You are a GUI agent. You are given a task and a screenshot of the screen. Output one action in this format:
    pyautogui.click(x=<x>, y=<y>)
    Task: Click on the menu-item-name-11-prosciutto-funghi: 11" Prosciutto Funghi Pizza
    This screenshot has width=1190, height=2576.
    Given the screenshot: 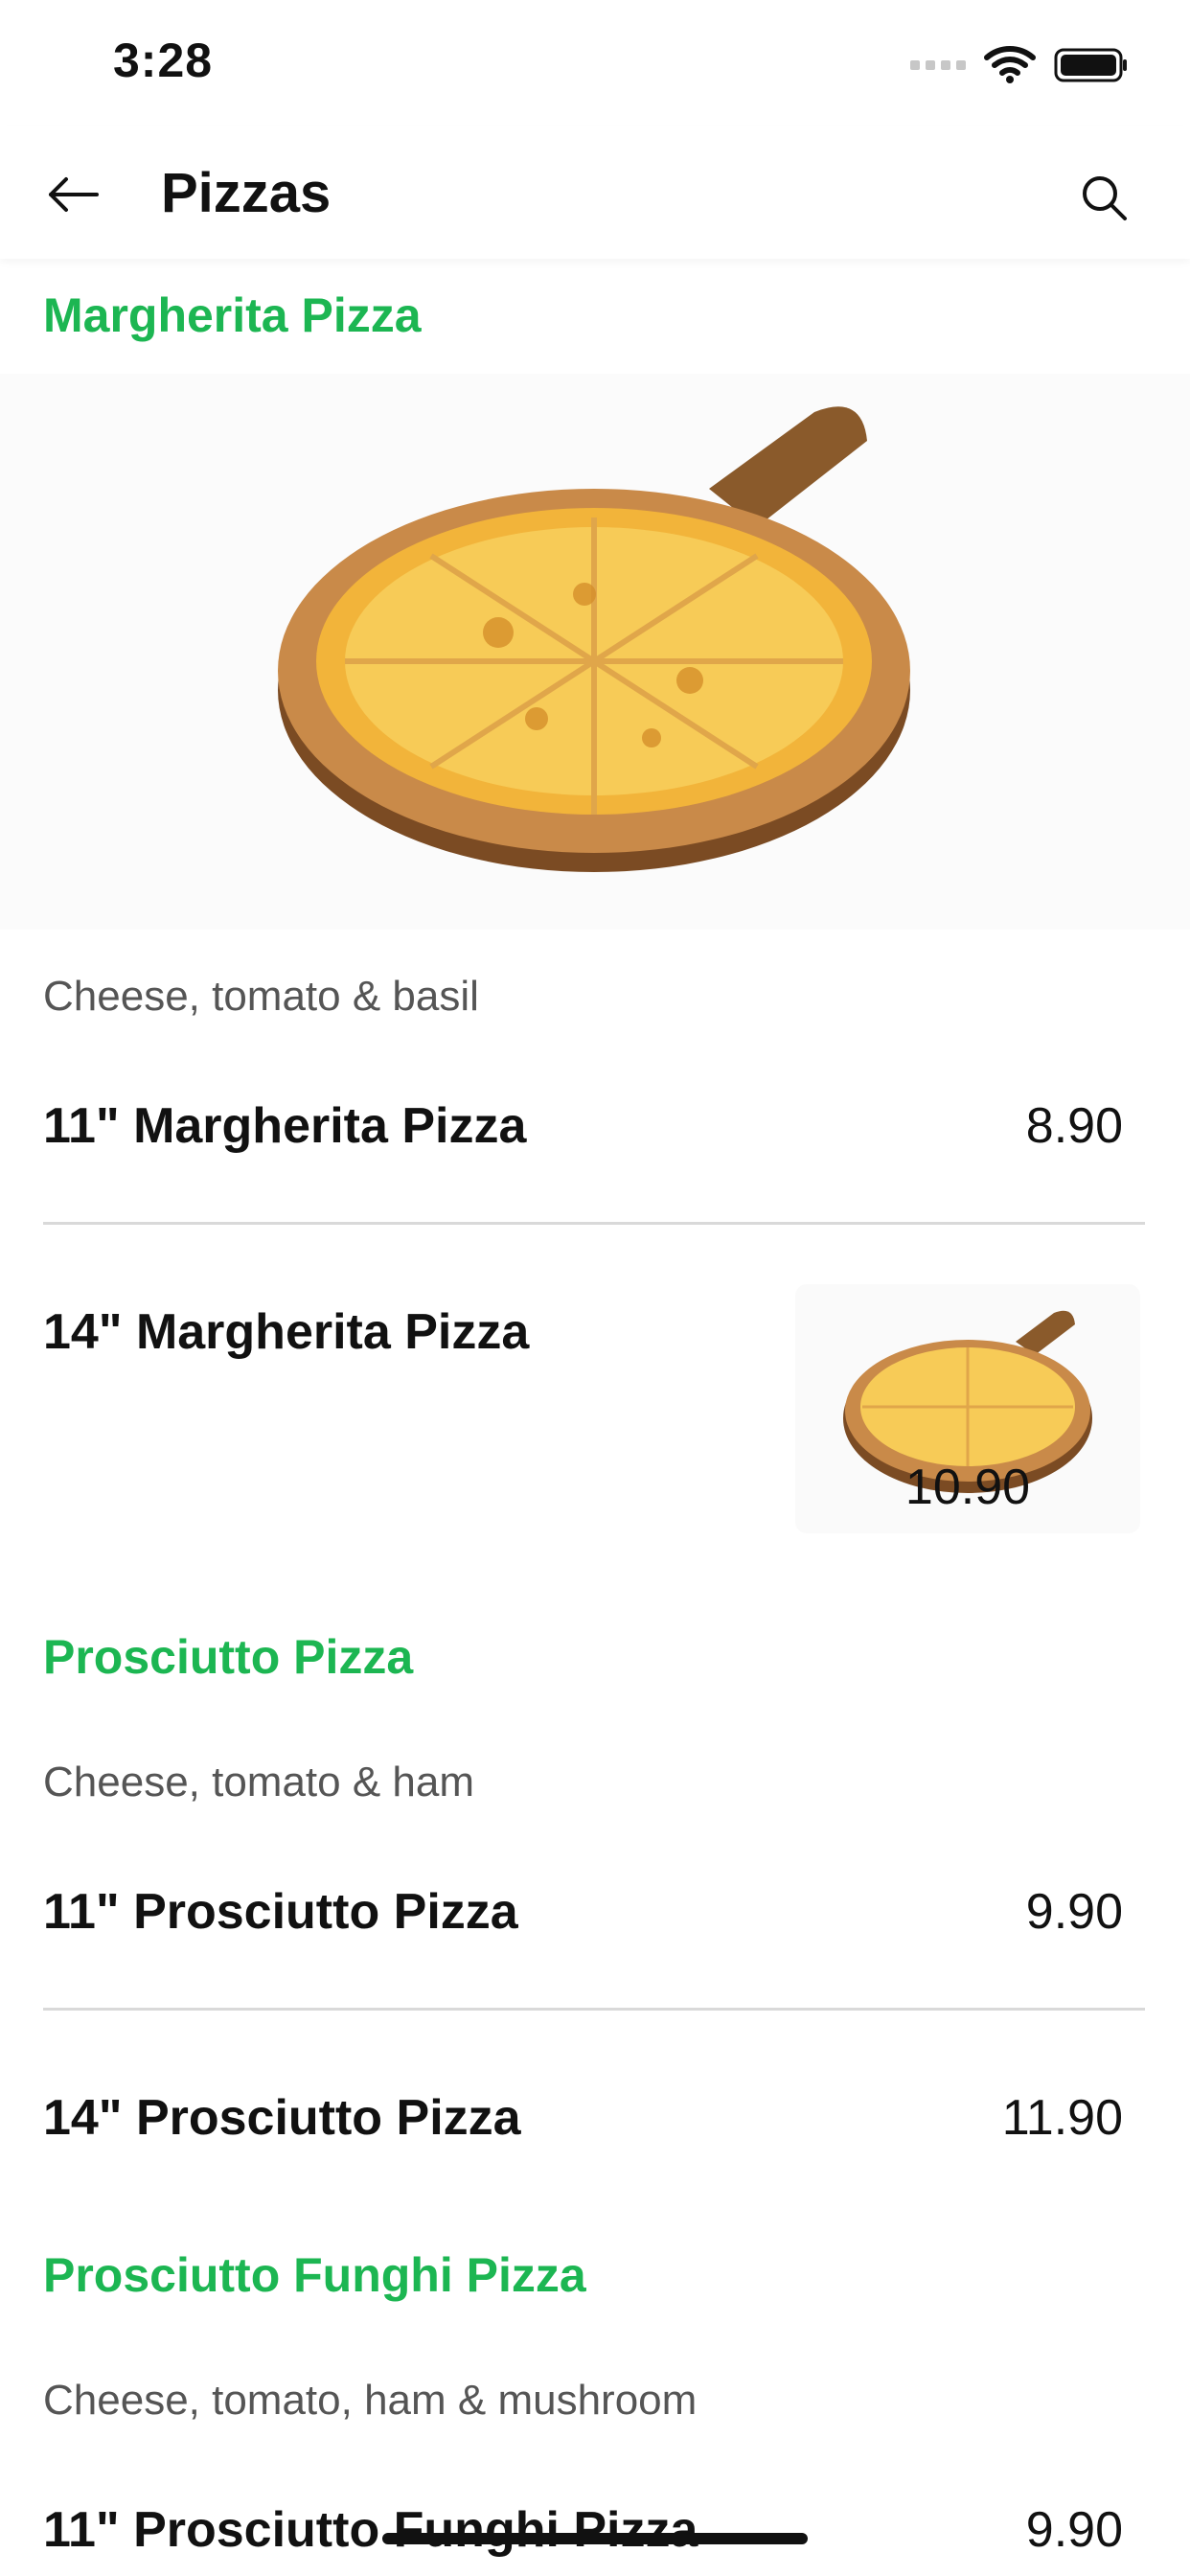 What is the action you would take?
    pyautogui.click(x=371, y=2530)
    